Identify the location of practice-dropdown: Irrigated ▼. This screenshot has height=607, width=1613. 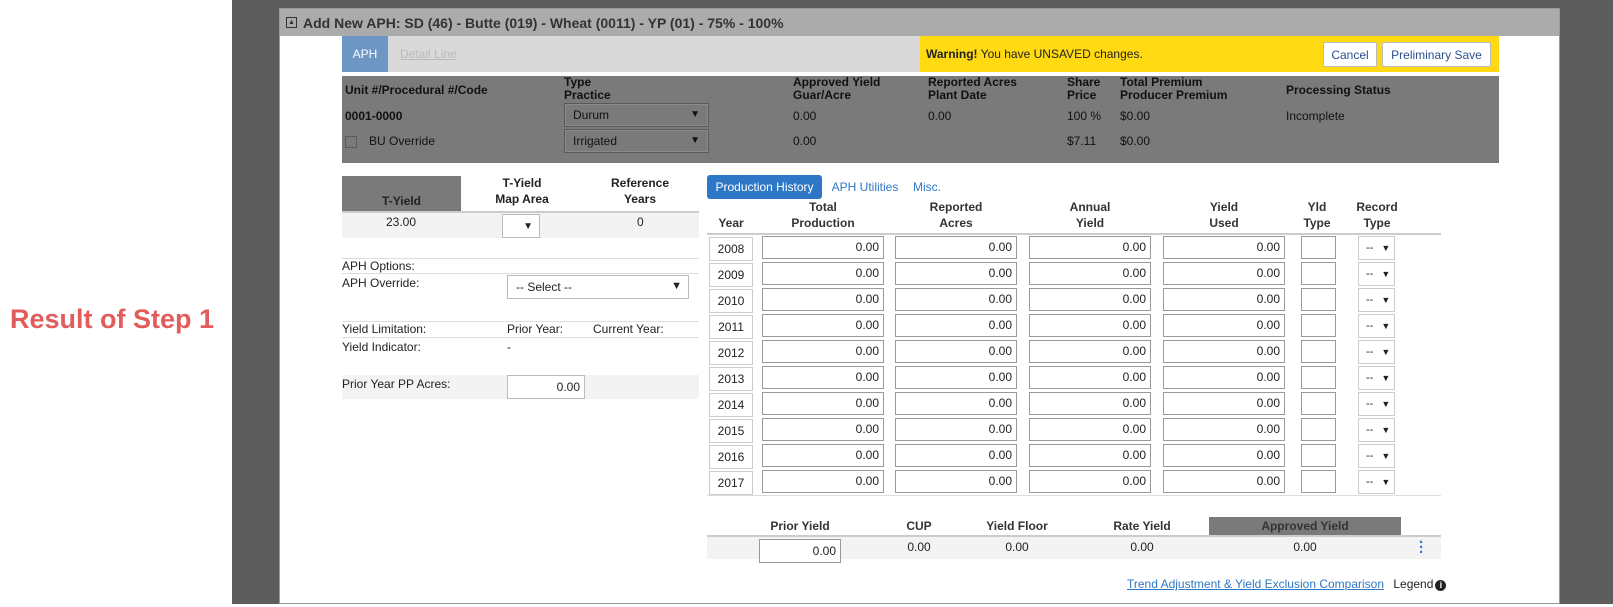
(636, 141).